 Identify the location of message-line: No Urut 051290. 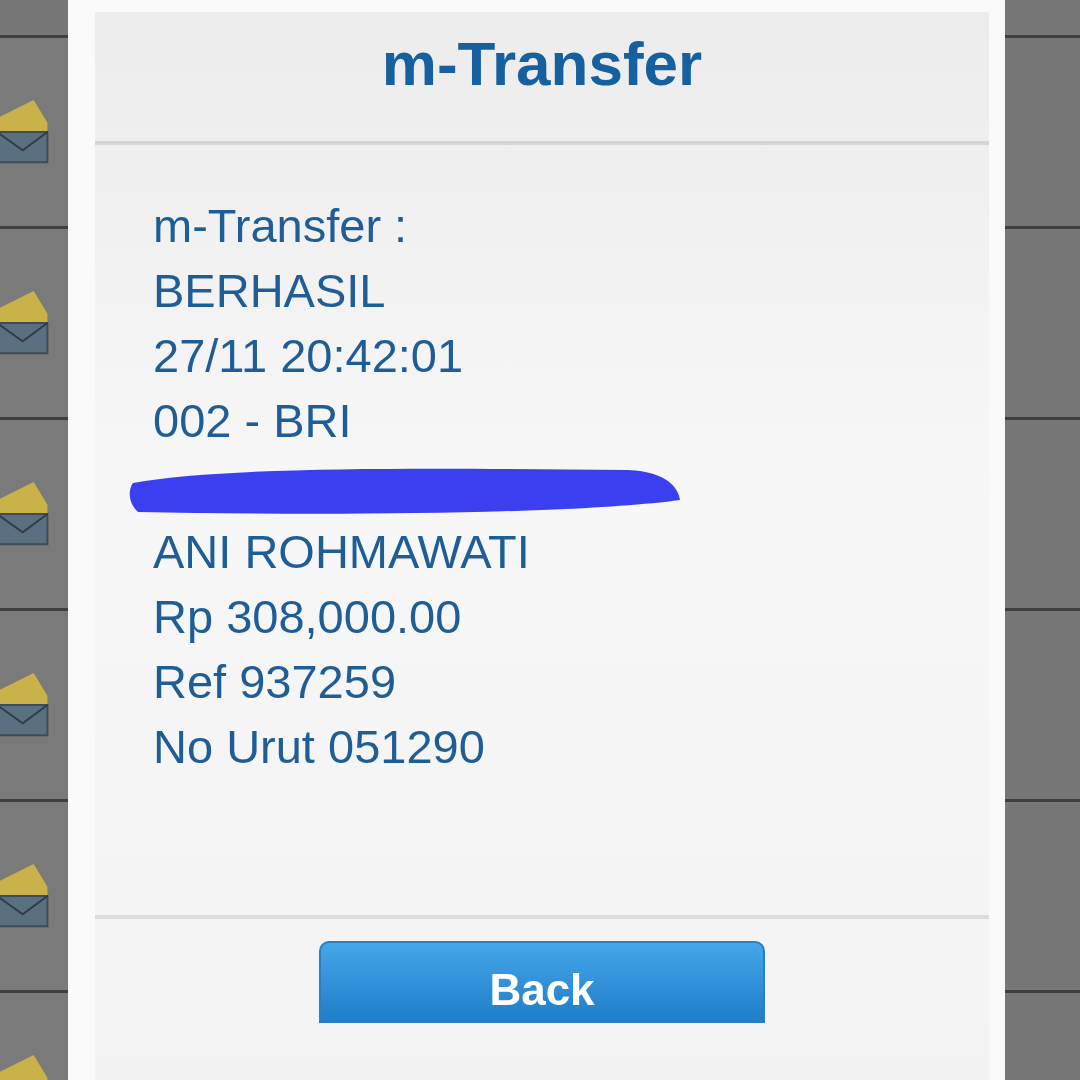
(319, 747).